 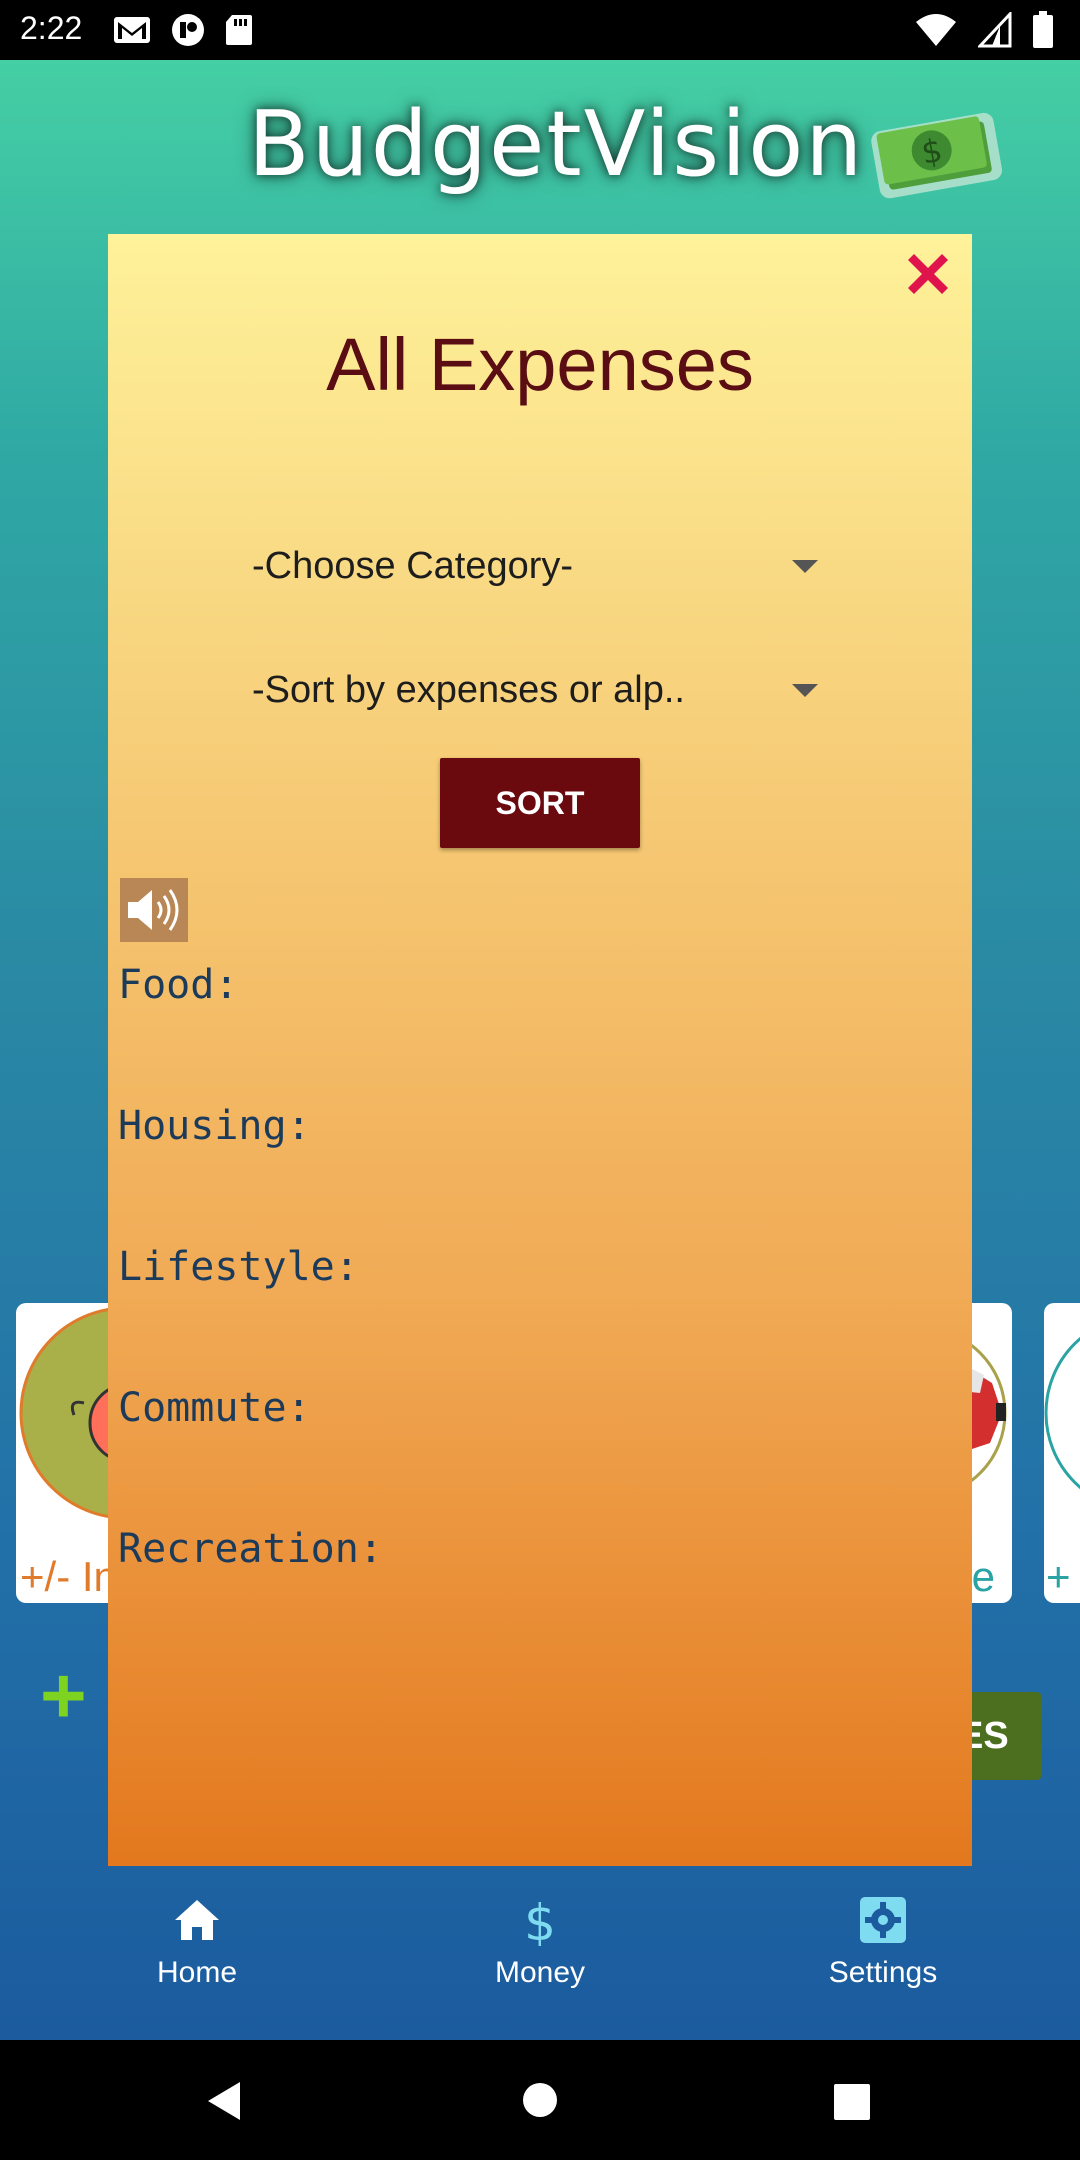 What do you see at coordinates (214, 1126) in the screenshot?
I see `category-housing: Housing:` at bounding box center [214, 1126].